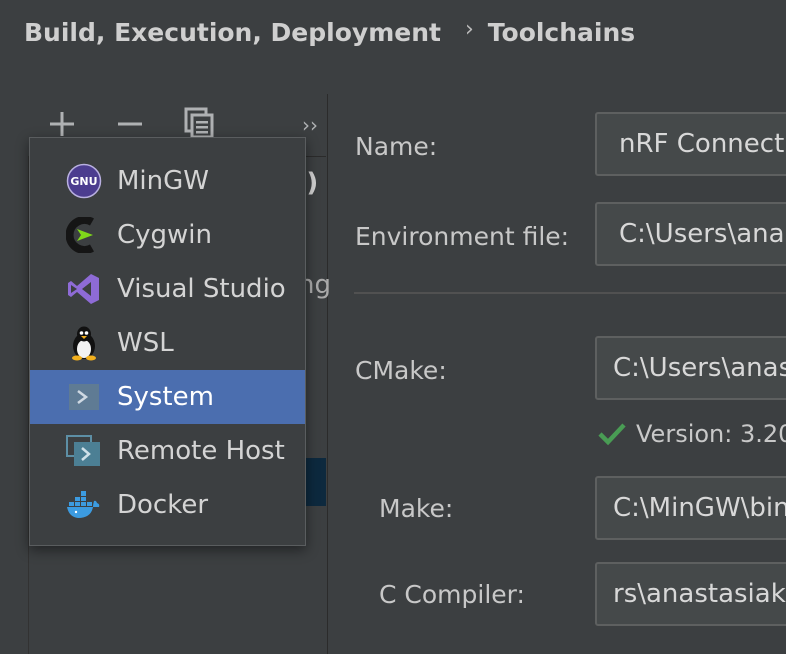  What do you see at coordinates (232, 32) in the screenshot?
I see `breadcrumb-parent: Build, Execution, Deployment` at bounding box center [232, 32].